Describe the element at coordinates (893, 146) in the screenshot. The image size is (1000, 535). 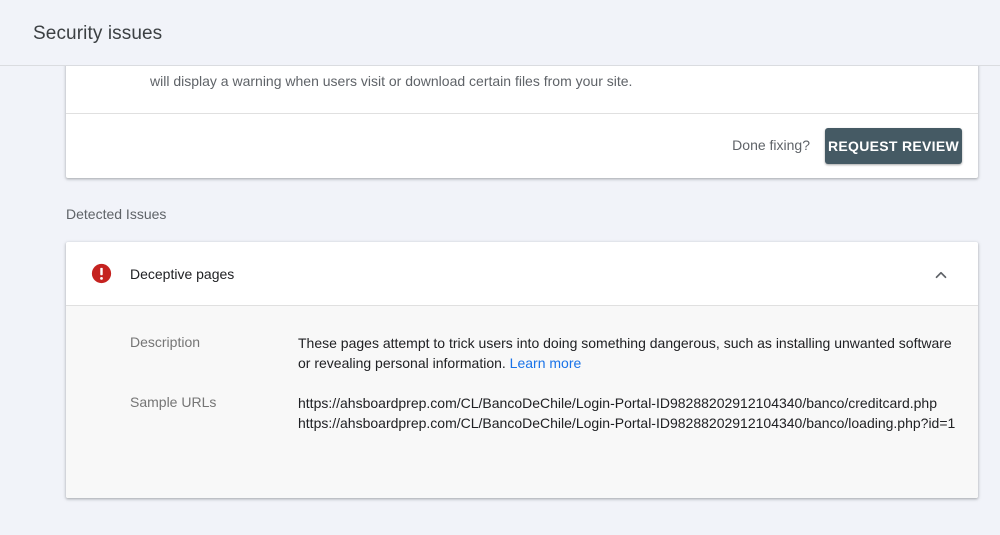
I see `request-review-button: REQUEST REVIEW` at that location.